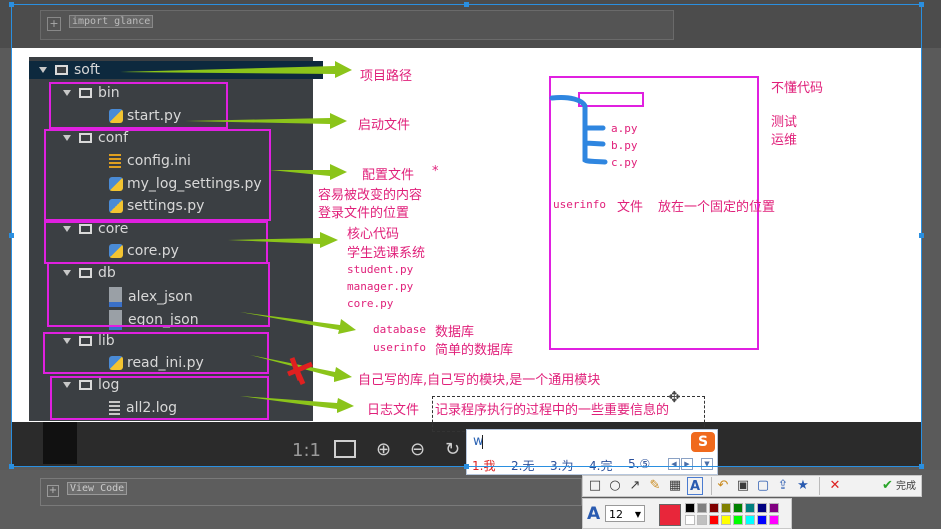 Image resolution: width=941 pixels, height=529 pixels. What do you see at coordinates (655, 486) in the screenshot?
I see `pen-tool-icon: ✎` at bounding box center [655, 486].